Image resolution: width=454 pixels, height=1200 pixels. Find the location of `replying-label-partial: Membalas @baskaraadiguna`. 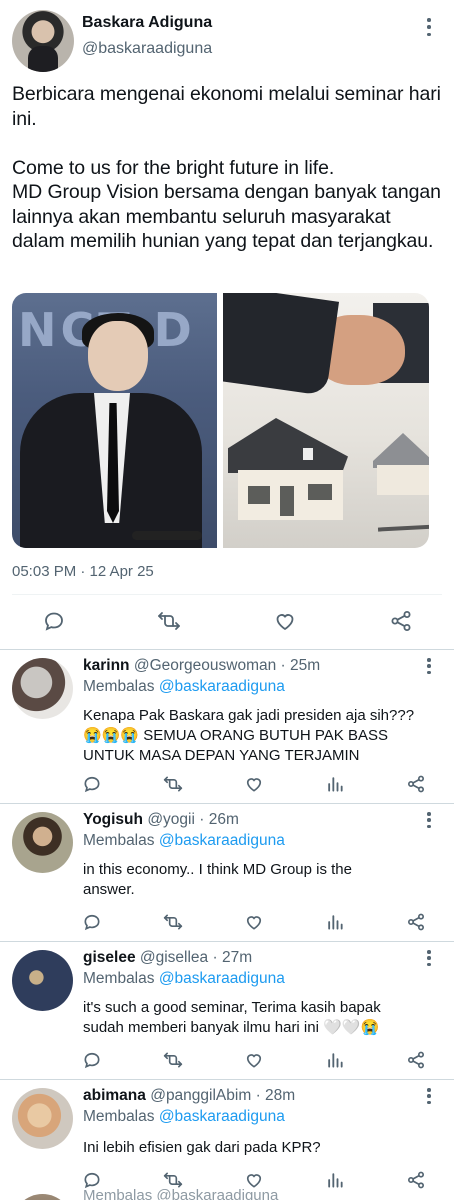

replying-label-partial: Membalas @baskaraadiguna is located at coordinates (181, 1193).